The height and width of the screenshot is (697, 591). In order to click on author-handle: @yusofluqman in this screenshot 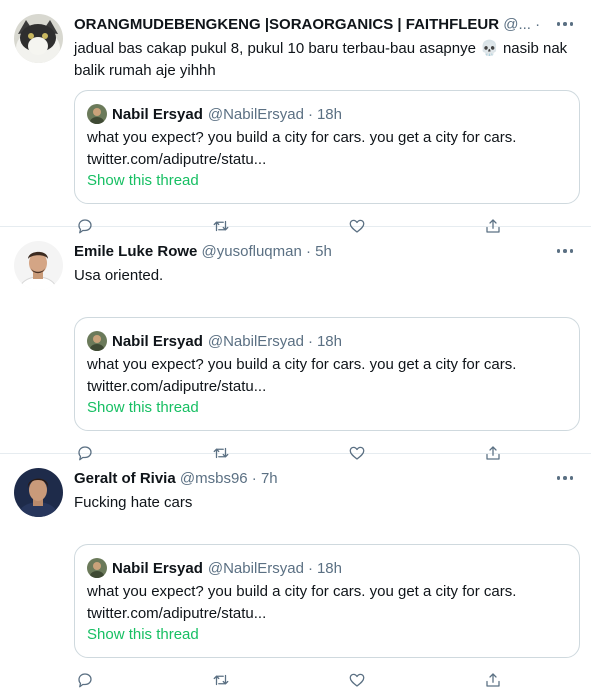, I will do `click(252, 251)`.